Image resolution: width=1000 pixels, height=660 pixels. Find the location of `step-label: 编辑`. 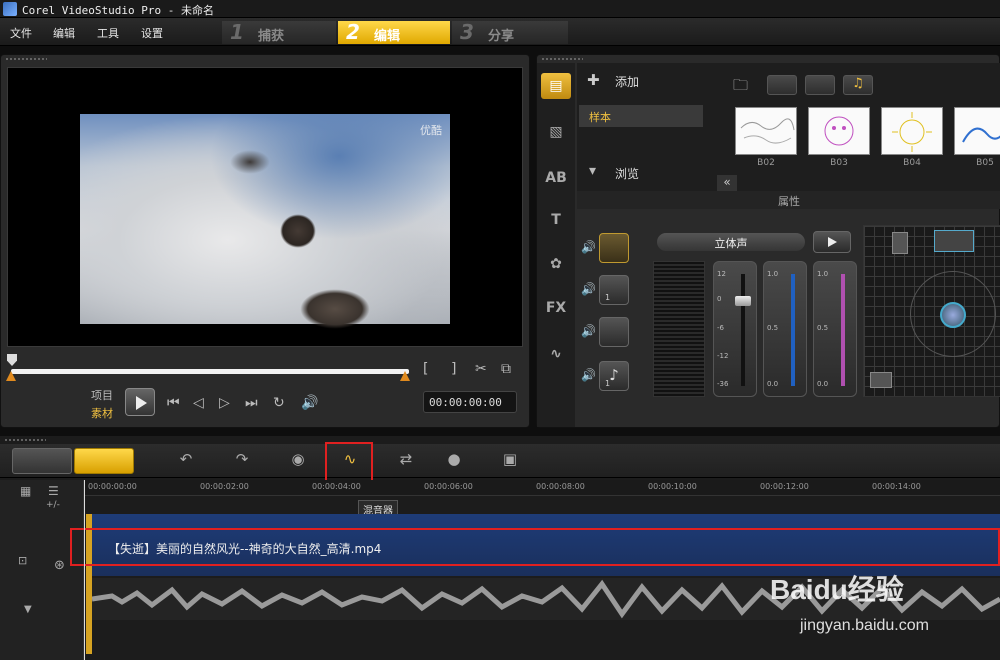

step-label: 编辑 is located at coordinates (387, 36).